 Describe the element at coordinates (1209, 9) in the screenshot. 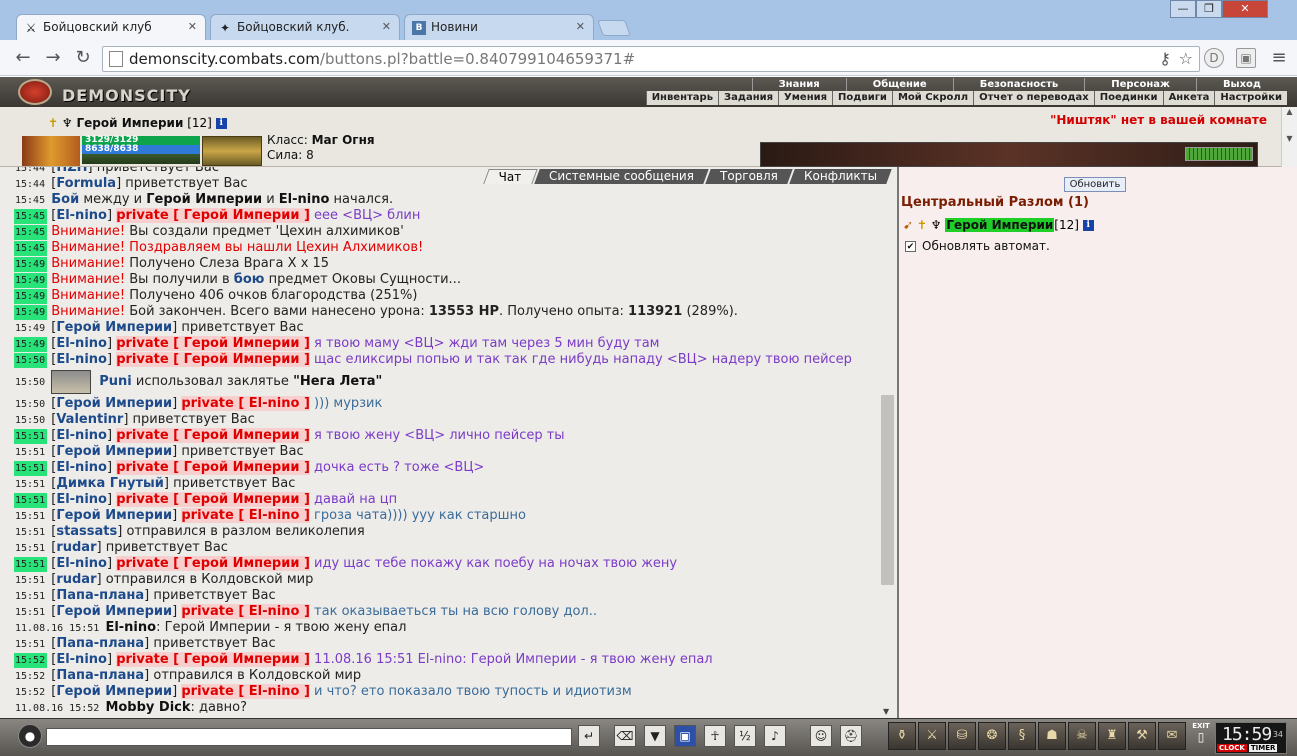

I see `maximize-button: ❐` at that location.